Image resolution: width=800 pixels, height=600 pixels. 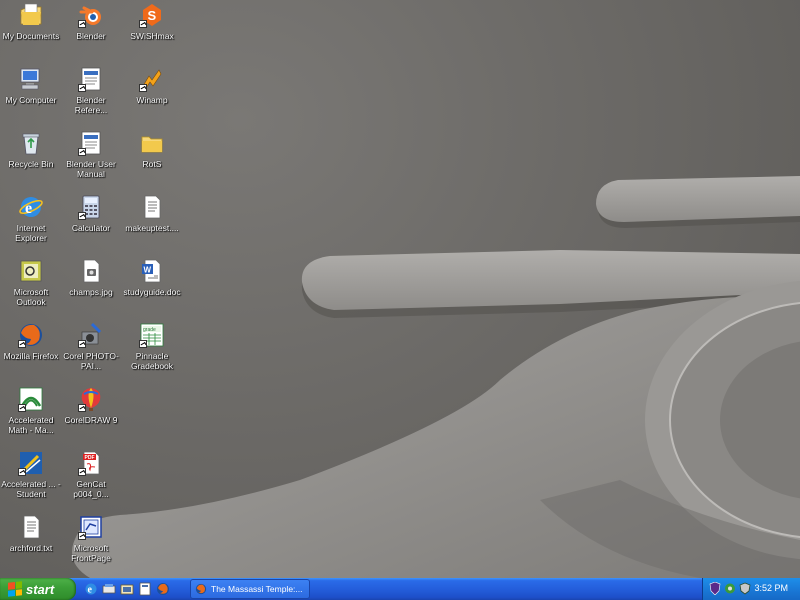 What do you see at coordinates (152, 335) in the screenshot?
I see `gradebook-icon: grade` at bounding box center [152, 335].